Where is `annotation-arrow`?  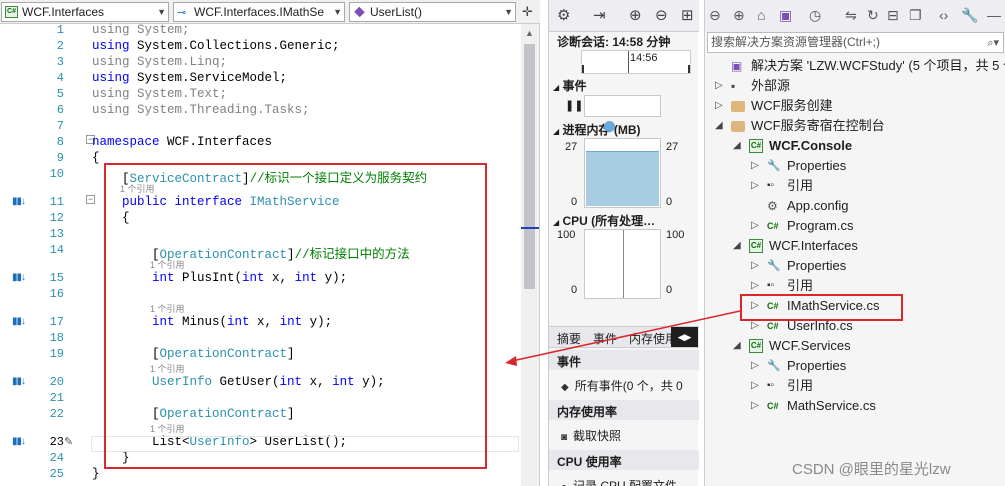
annotation-arrow is located at coordinates (623, 338).